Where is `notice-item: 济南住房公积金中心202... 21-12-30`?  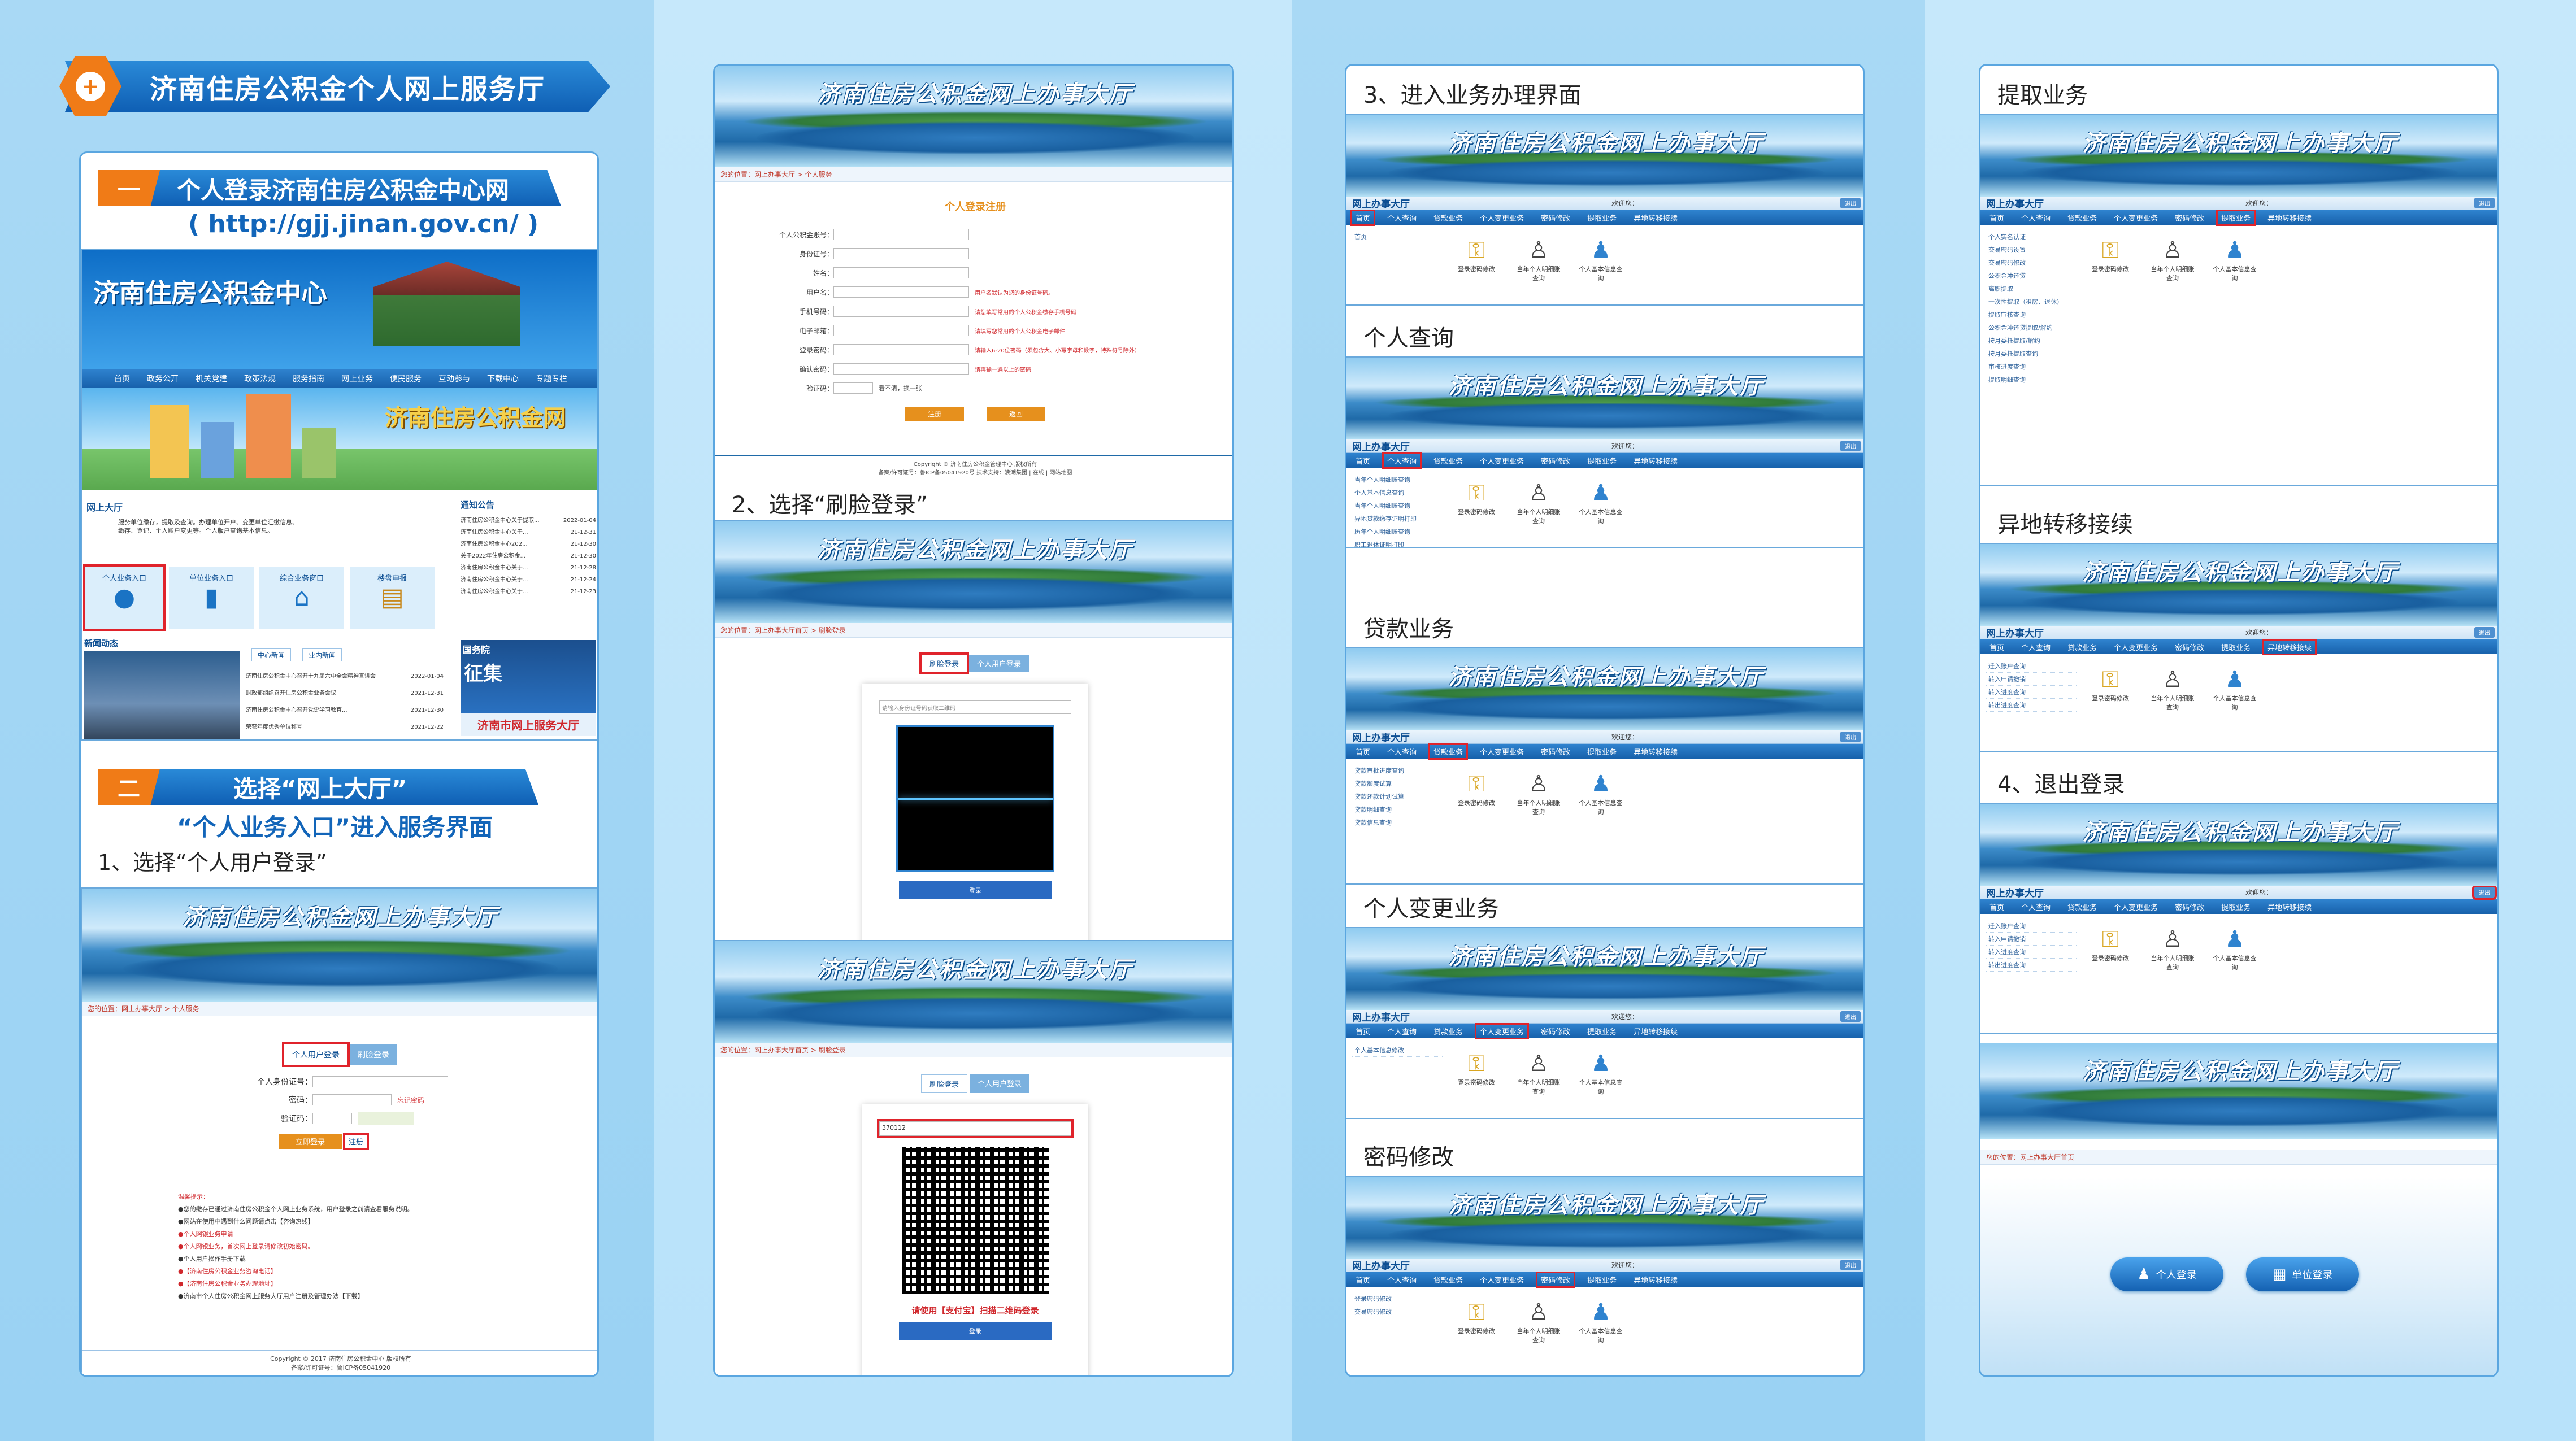 notice-item: 济南住房公积金中心202... 21-12-30 is located at coordinates (528, 544).